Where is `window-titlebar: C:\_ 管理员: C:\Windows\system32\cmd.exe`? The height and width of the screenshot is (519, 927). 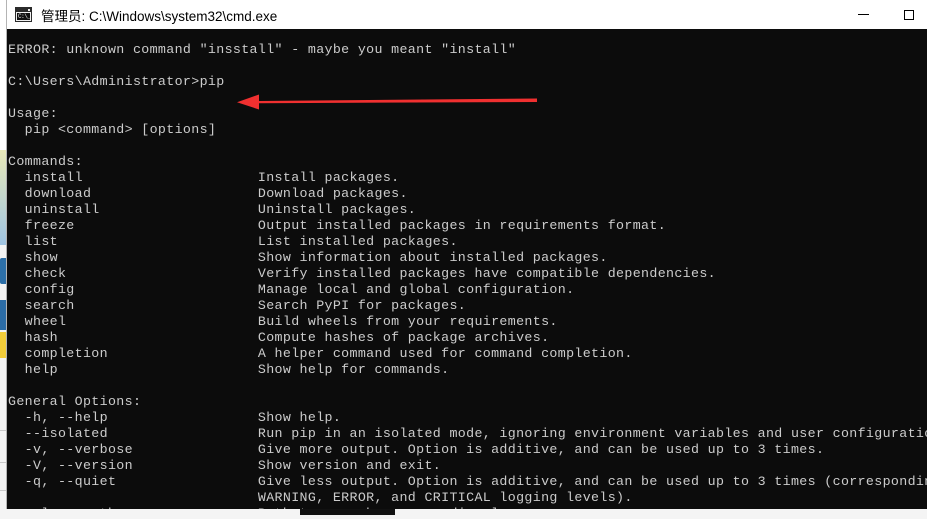 window-titlebar: C:\_ 管理员: C:\Windows\system32\cmd.exe is located at coordinates (467, 15).